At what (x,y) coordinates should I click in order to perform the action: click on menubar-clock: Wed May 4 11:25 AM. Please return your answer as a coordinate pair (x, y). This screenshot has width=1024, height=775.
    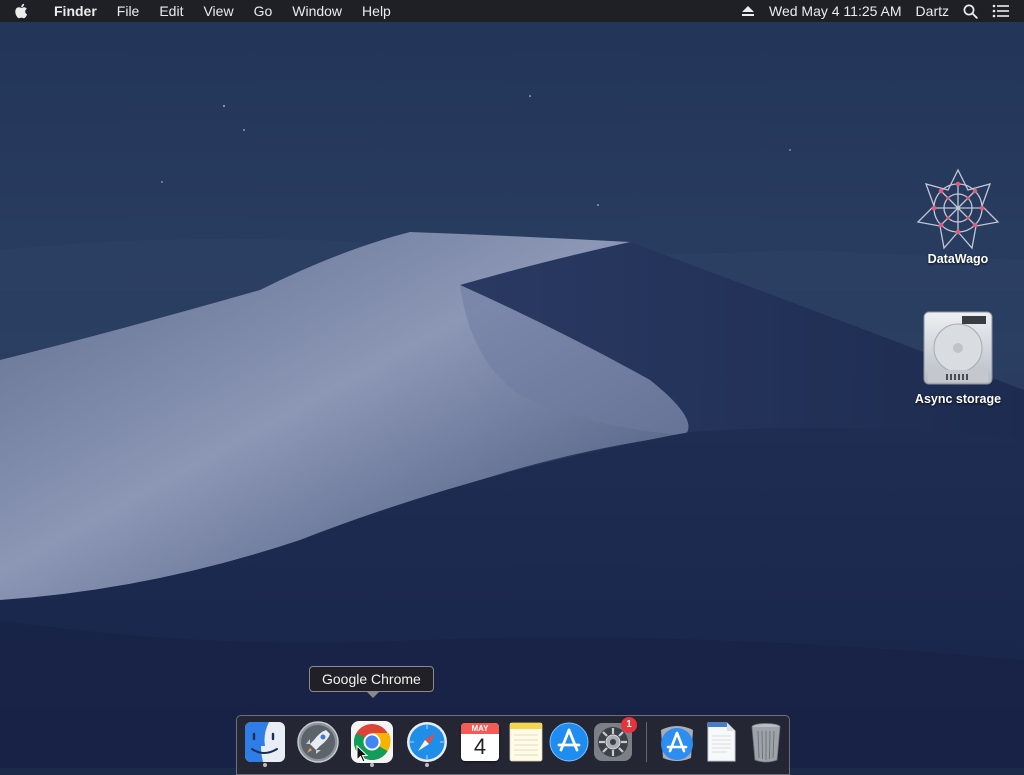
    Looking at the image, I should click on (835, 11).